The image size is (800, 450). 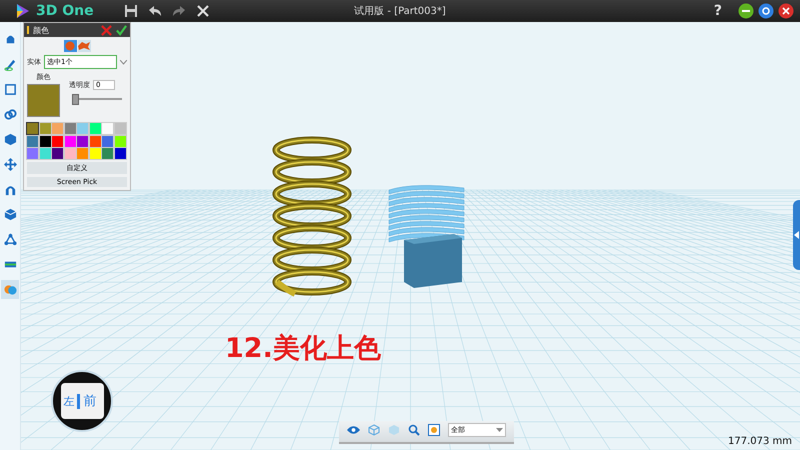 I want to click on caption-text: 12.美化上色, so click(x=303, y=349).